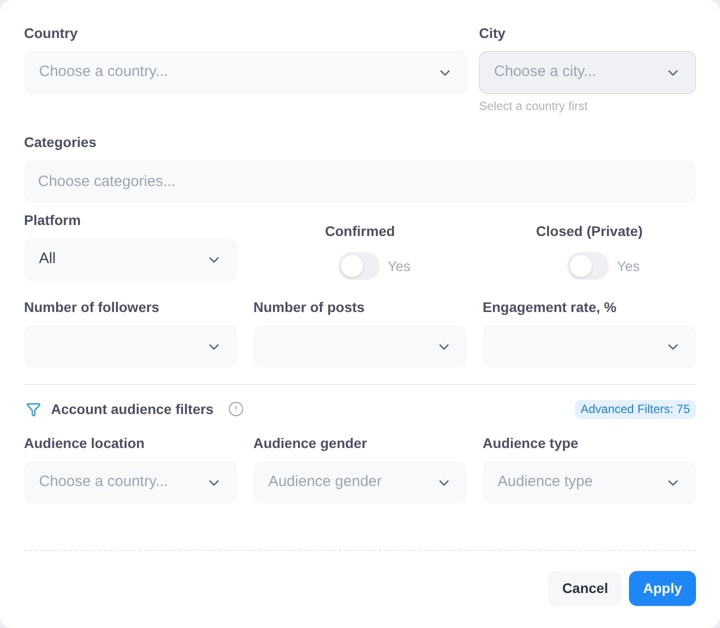 Image resolution: width=720 pixels, height=628 pixels. I want to click on field-label: City, so click(492, 33).